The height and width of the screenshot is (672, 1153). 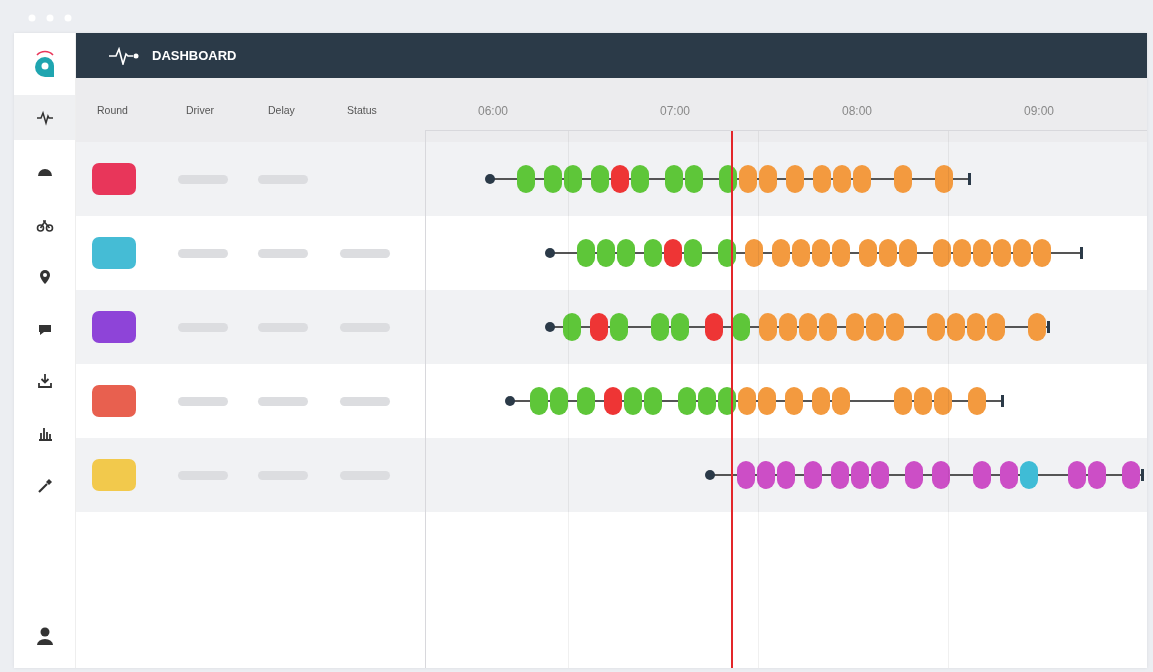 What do you see at coordinates (44, 636) in the screenshot?
I see `user-icon` at bounding box center [44, 636].